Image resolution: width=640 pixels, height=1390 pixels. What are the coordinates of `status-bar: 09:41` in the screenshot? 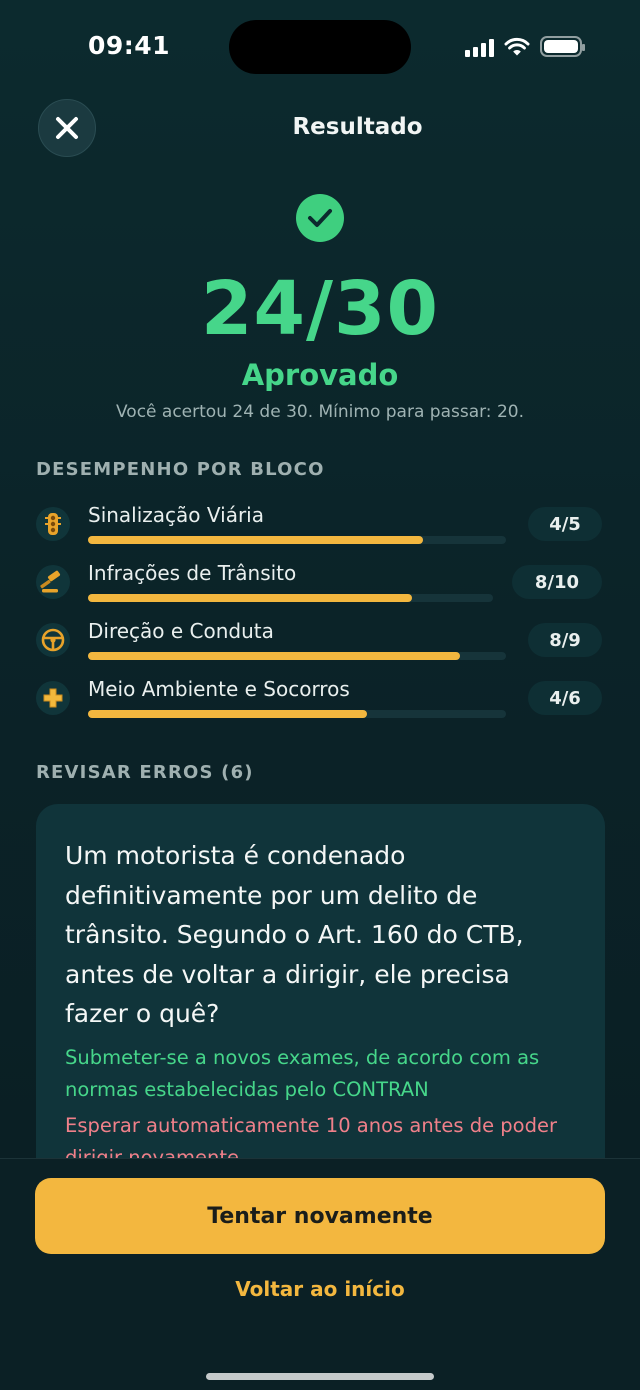 It's located at (320, 45).